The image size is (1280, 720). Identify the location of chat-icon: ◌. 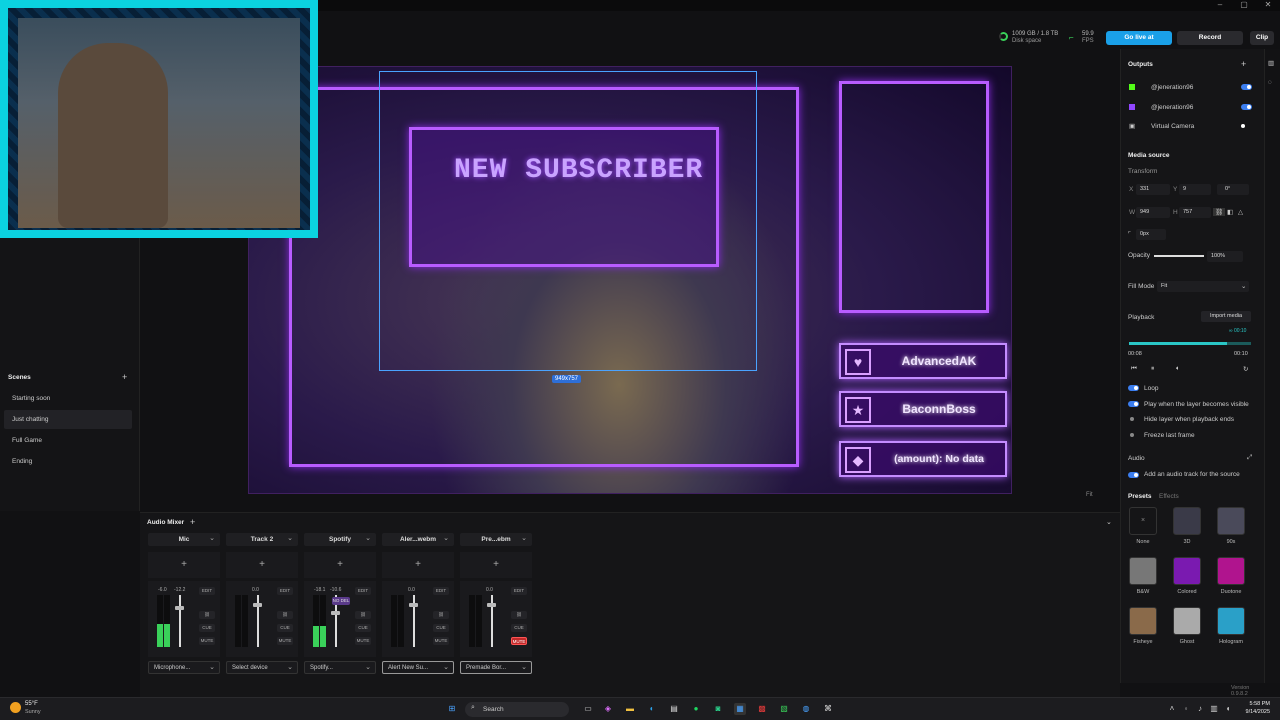
(1270, 82).